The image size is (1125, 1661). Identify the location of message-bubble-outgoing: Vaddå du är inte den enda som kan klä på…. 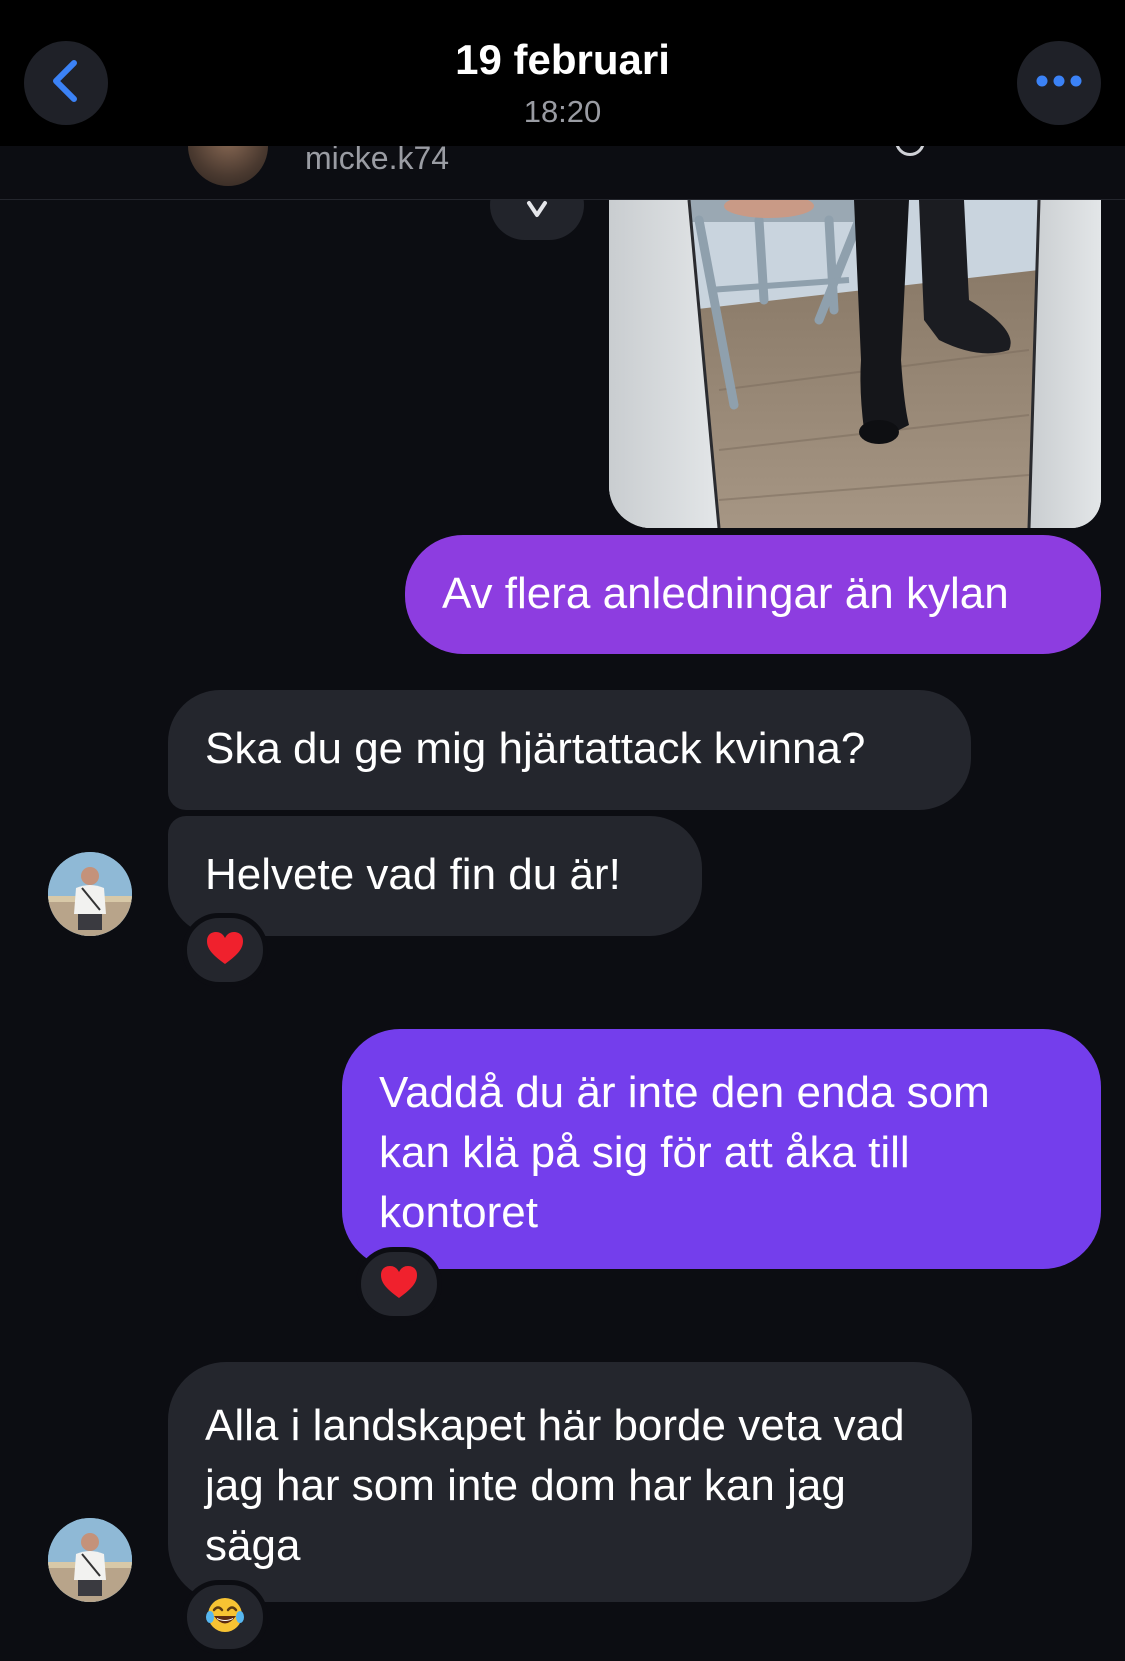
(721, 1149).